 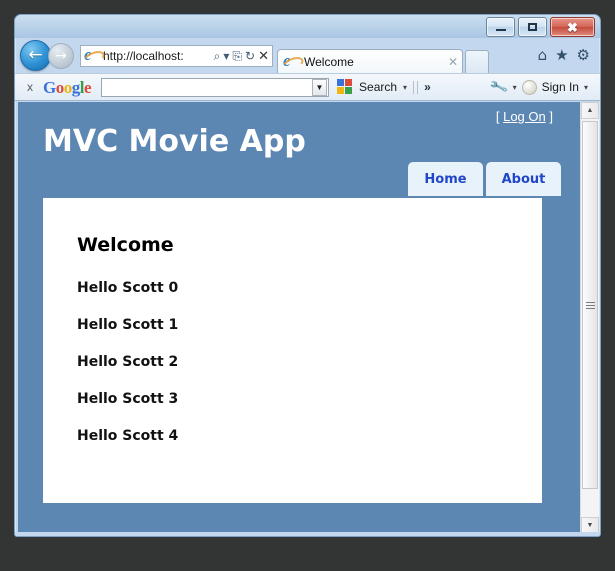 I want to click on vertical-scrollbar: ▲ ▼, so click(x=589, y=318).